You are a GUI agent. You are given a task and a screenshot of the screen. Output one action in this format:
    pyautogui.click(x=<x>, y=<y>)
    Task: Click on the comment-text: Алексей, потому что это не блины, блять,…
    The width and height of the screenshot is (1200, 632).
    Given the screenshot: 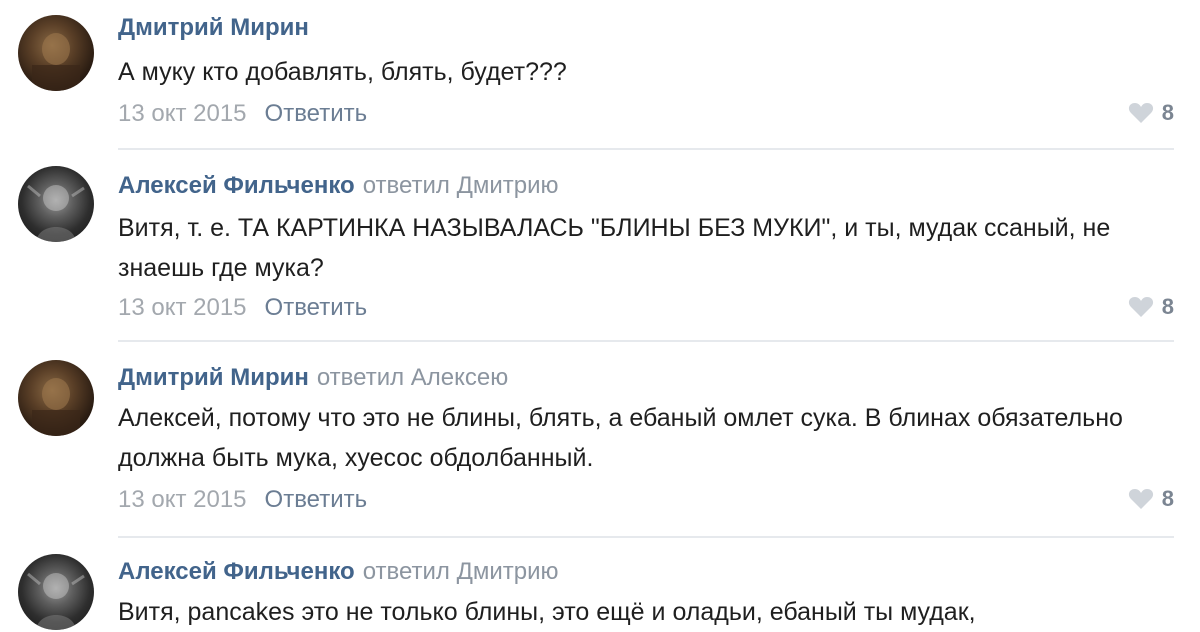 What is the action you would take?
    pyautogui.click(x=620, y=438)
    